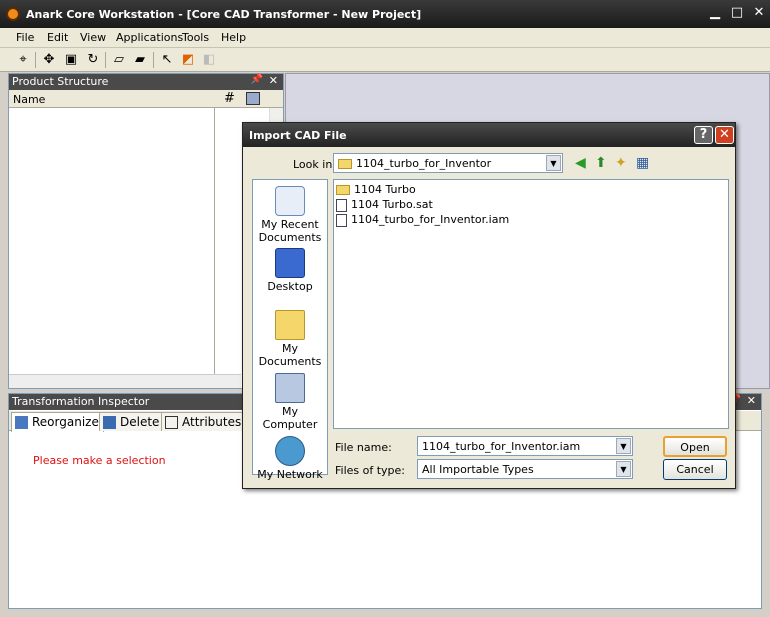  I want to click on selection-message: Please make a selection, so click(99, 460).